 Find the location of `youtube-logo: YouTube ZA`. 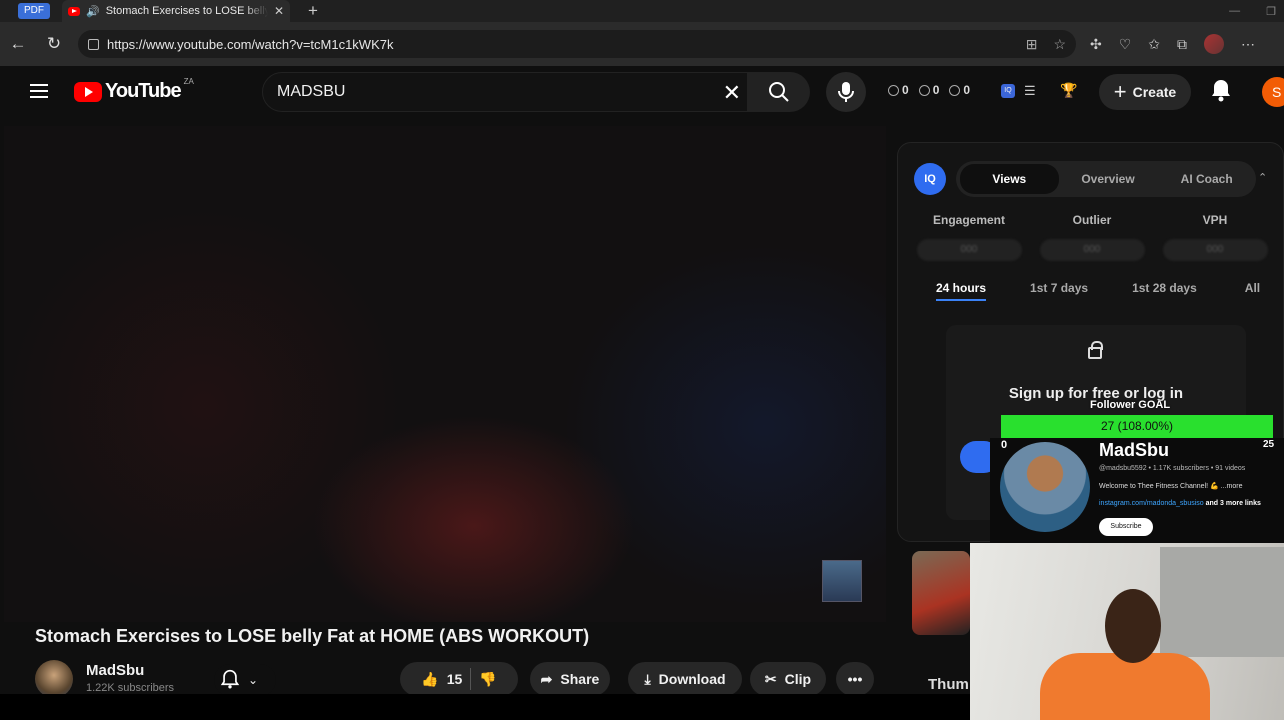

youtube-logo: YouTube ZA is located at coordinates (134, 90).